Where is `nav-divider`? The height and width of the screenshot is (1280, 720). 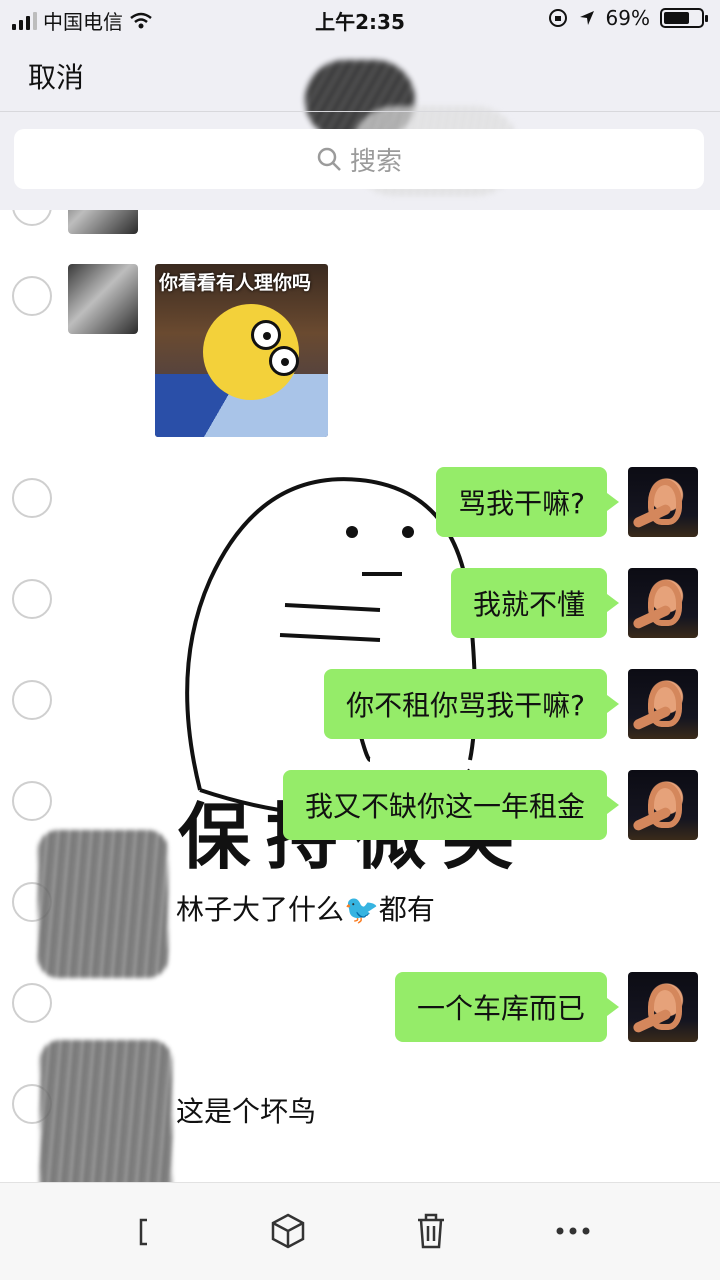
nav-divider is located at coordinates (360, 111).